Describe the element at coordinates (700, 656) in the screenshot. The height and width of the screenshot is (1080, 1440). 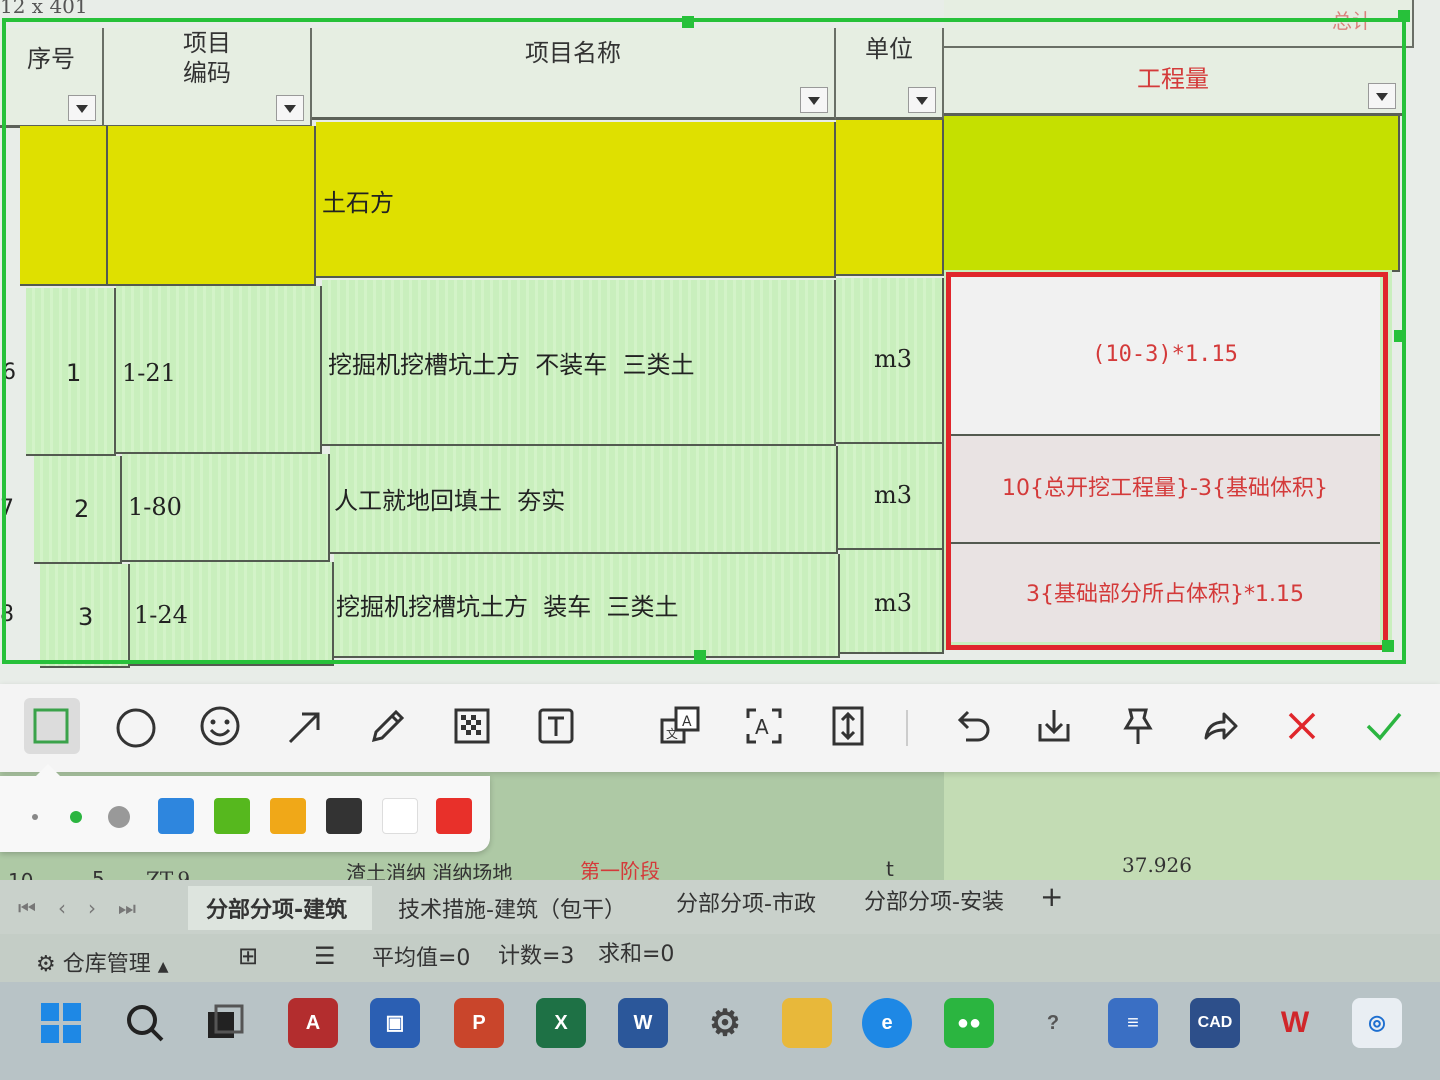
I see `resize-handle-bottom` at that location.